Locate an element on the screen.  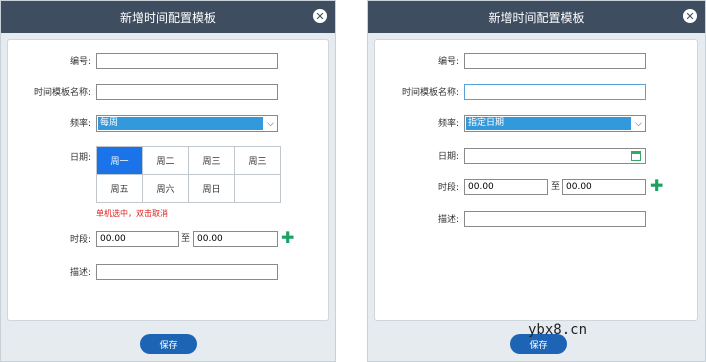
weekday-grid: 周一 周二 周三 周三 周五 周六 周日 is located at coordinates (188, 174).